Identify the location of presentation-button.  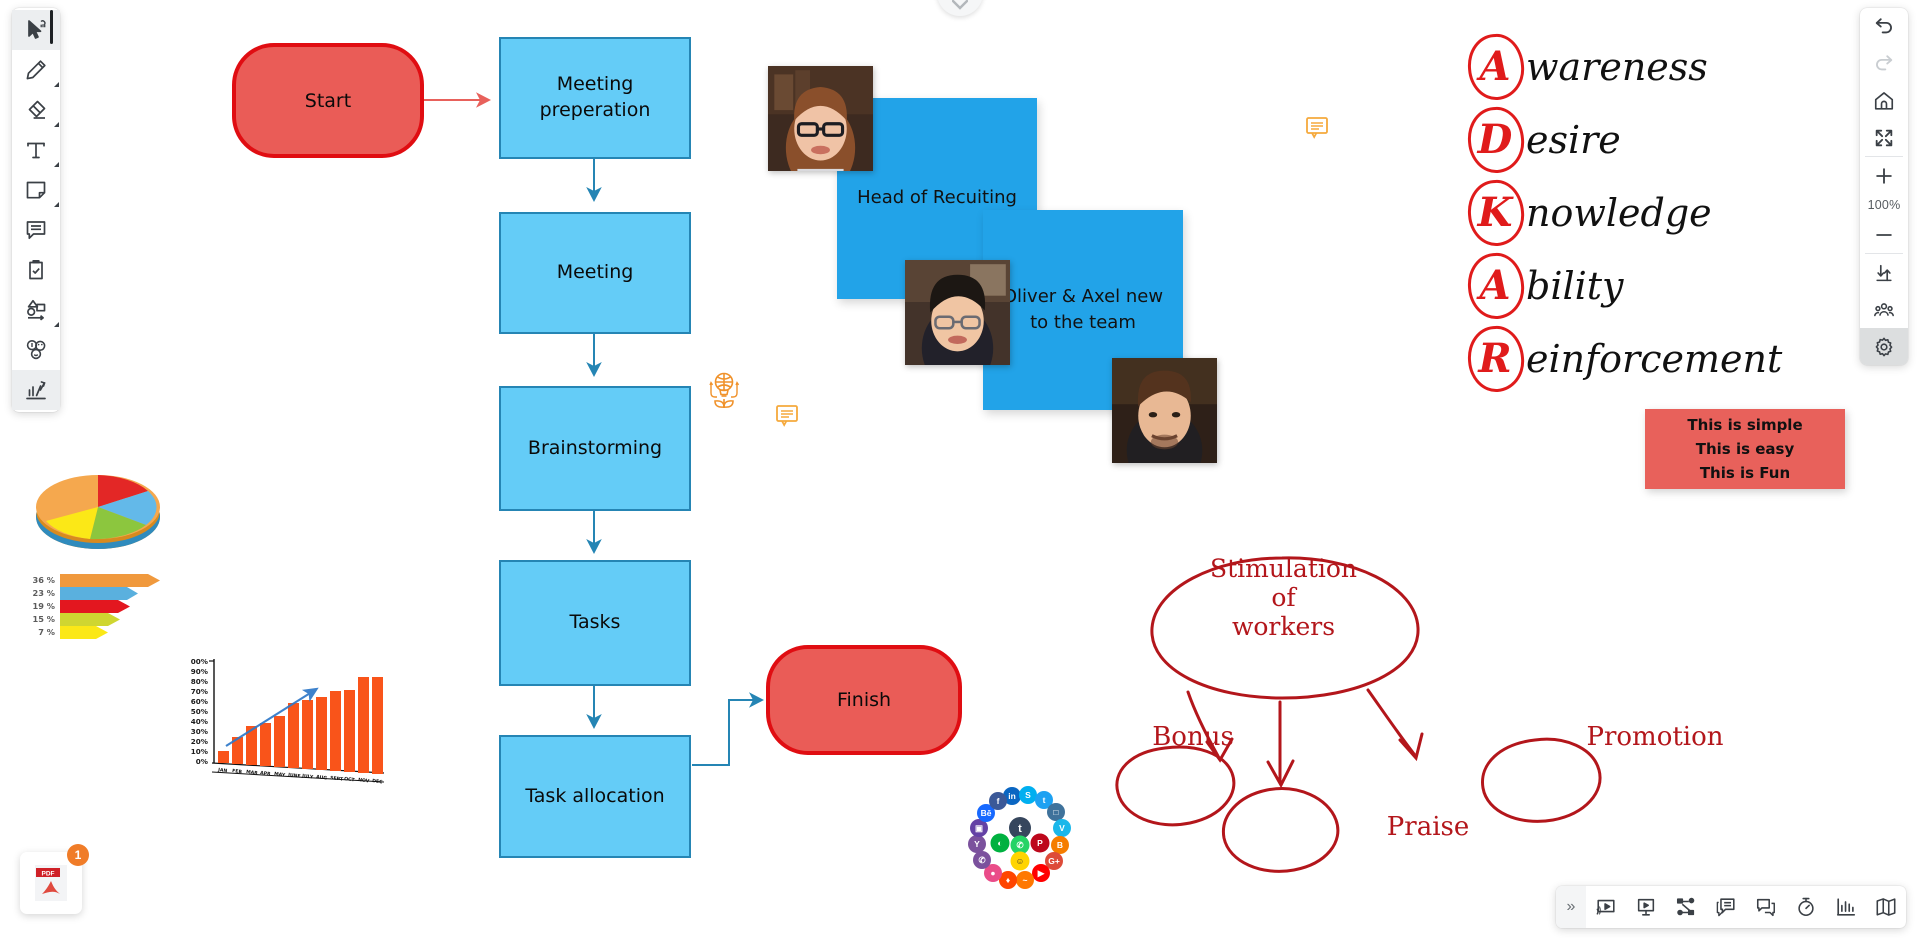
(1646, 907).